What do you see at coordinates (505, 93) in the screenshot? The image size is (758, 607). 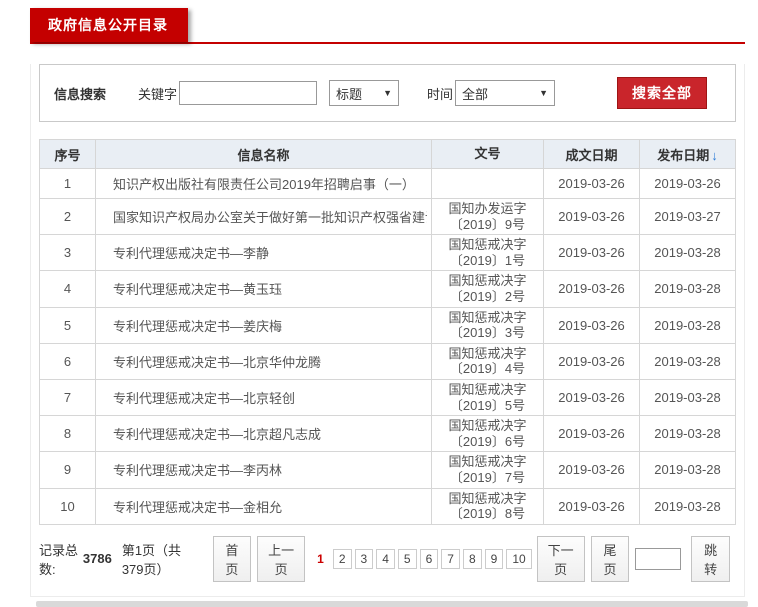 I see `time-select: 全部 ▼` at bounding box center [505, 93].